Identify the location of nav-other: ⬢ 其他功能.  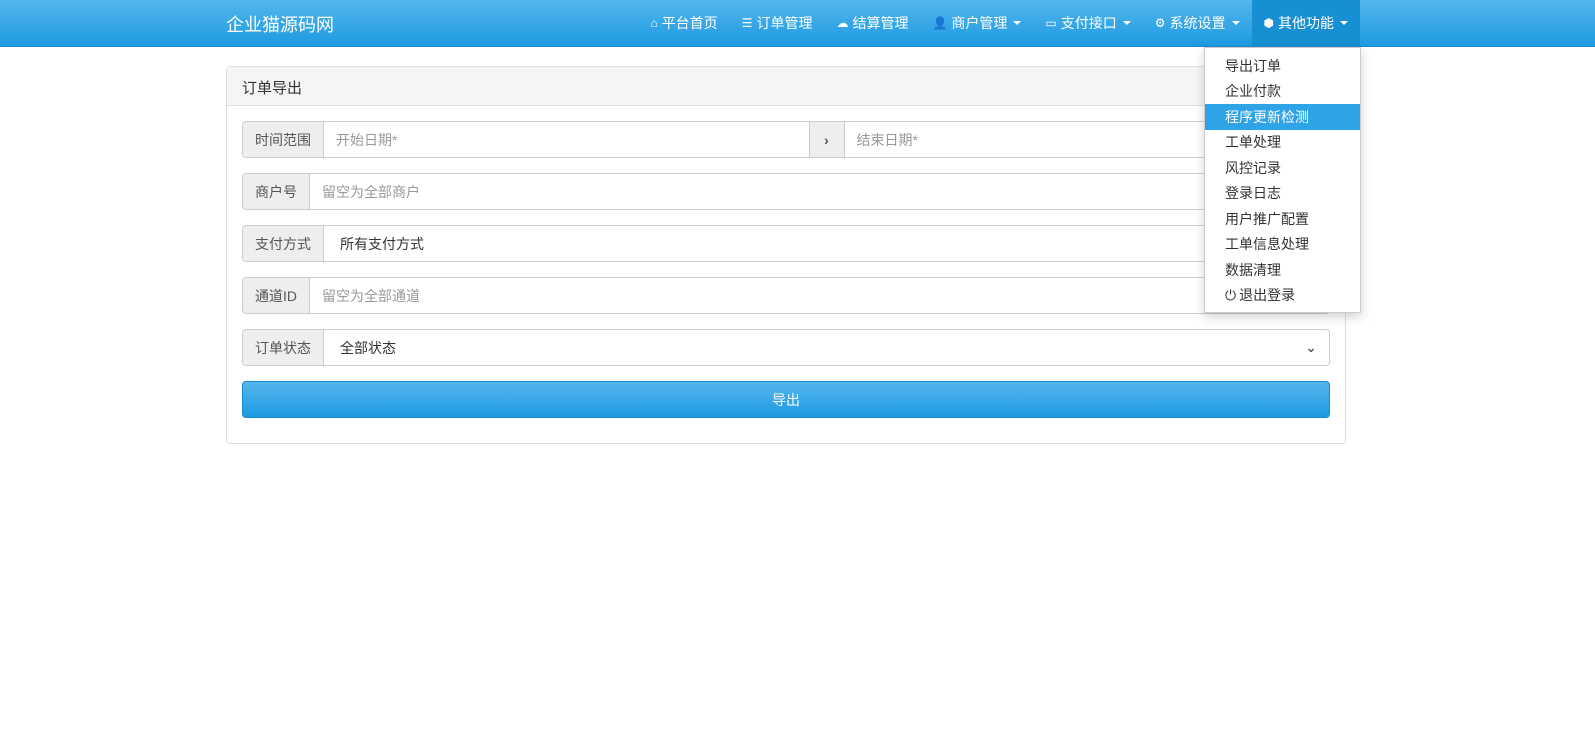
(1305, 23).